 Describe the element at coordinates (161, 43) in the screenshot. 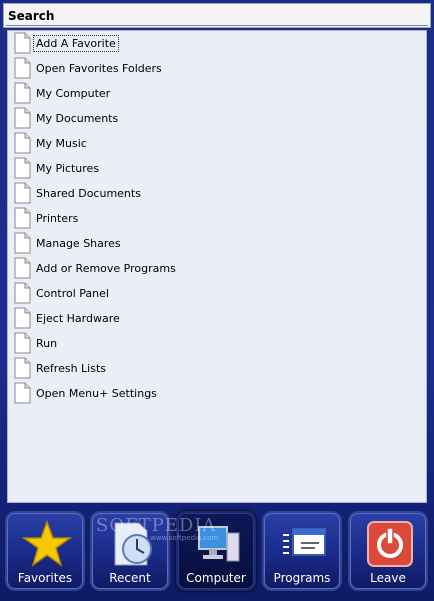

I see `list-item-add-favorite: Add A Favorite` at that location.